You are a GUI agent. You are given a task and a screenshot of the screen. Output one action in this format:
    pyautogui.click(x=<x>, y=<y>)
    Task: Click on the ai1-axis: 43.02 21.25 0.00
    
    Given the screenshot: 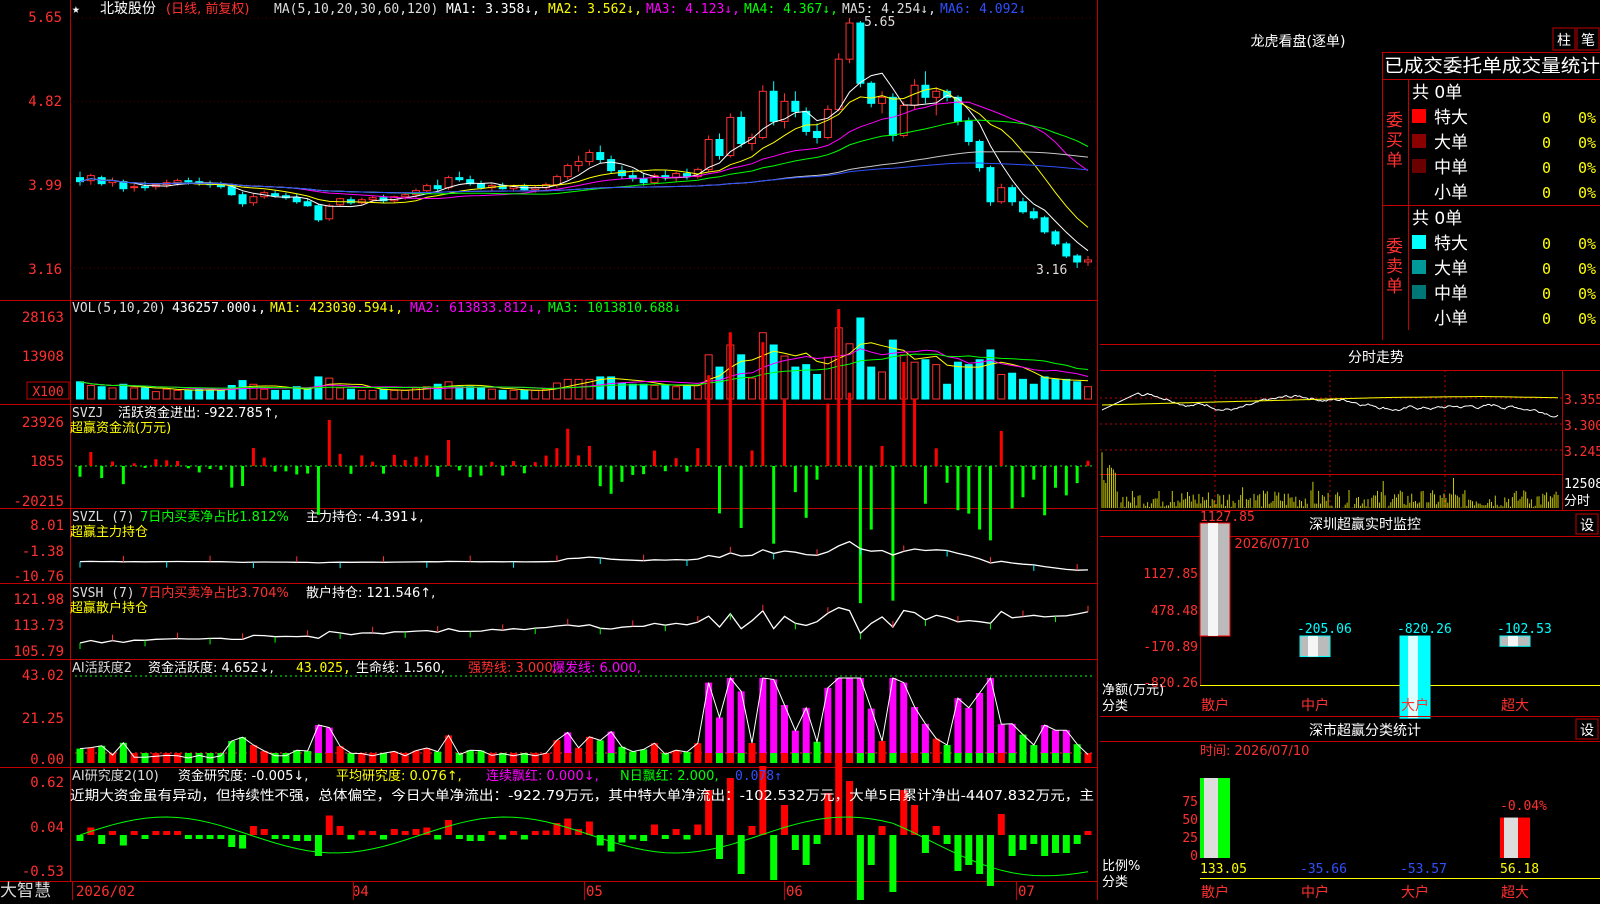 What is the action you would take?
    pyautogui.click(x=43, y=718)
    